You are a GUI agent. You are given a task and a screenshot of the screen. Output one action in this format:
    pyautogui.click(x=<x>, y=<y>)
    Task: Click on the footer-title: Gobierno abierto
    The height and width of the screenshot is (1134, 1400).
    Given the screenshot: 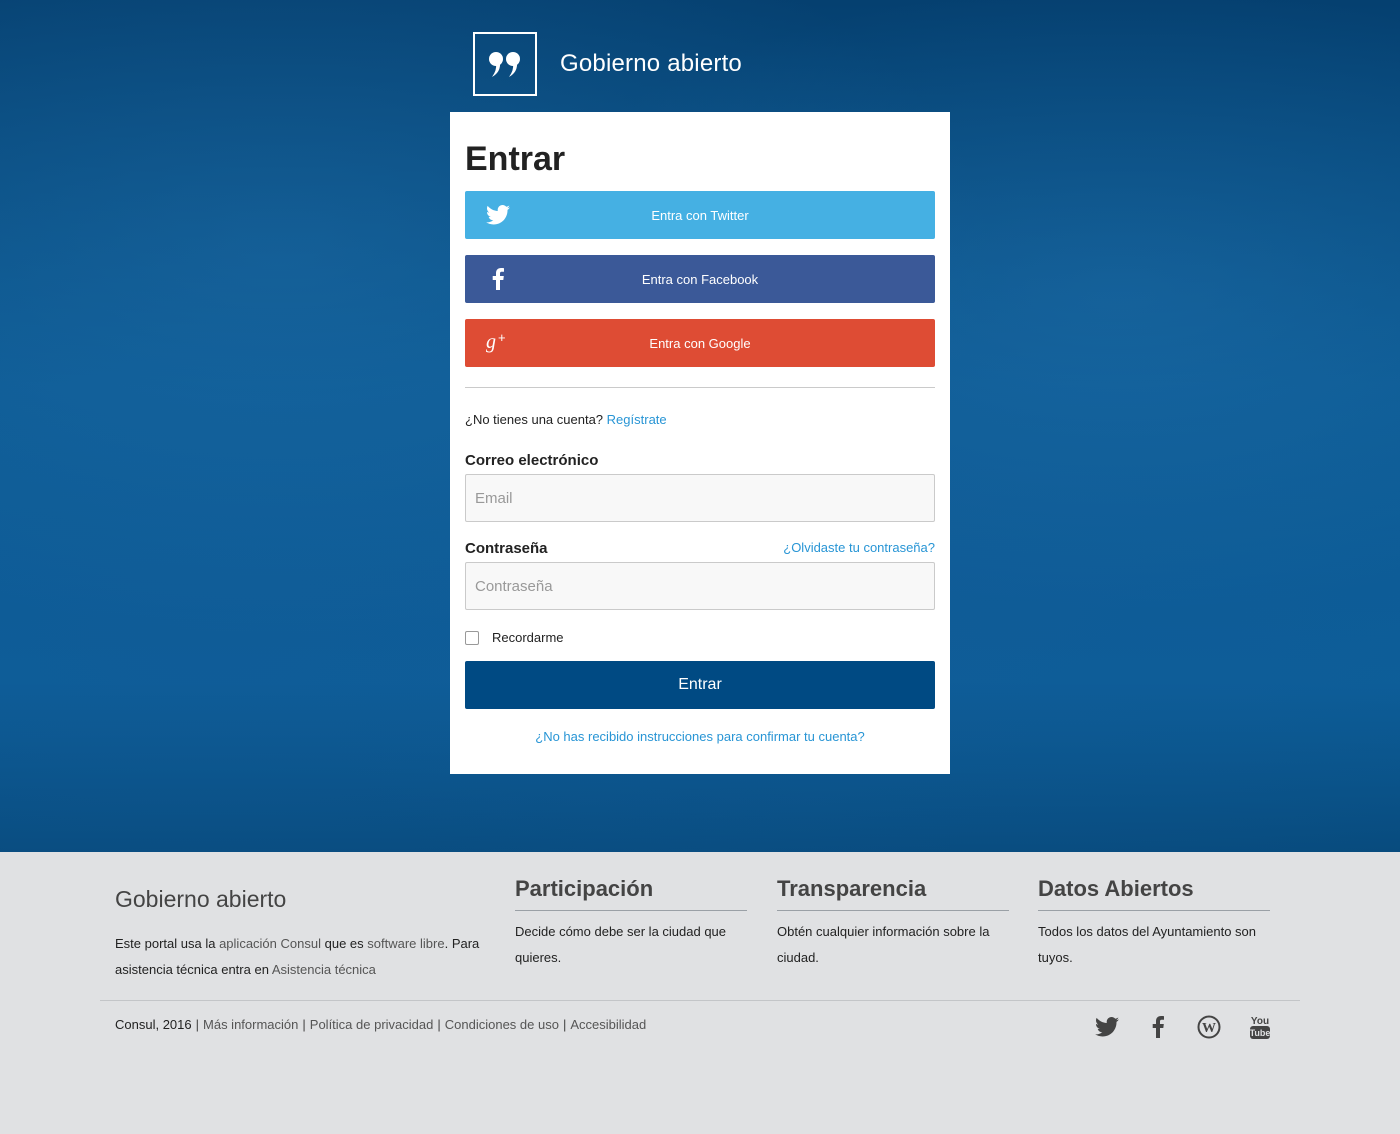 What is the action you would take?
    pyautogui.click(x=201, y=899)
    